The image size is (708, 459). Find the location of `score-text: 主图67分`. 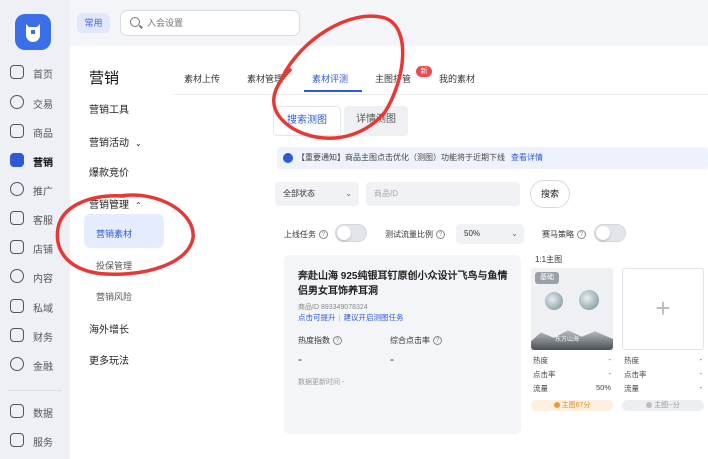

score-text: 主图67分 is located at coordinates (576, 405).